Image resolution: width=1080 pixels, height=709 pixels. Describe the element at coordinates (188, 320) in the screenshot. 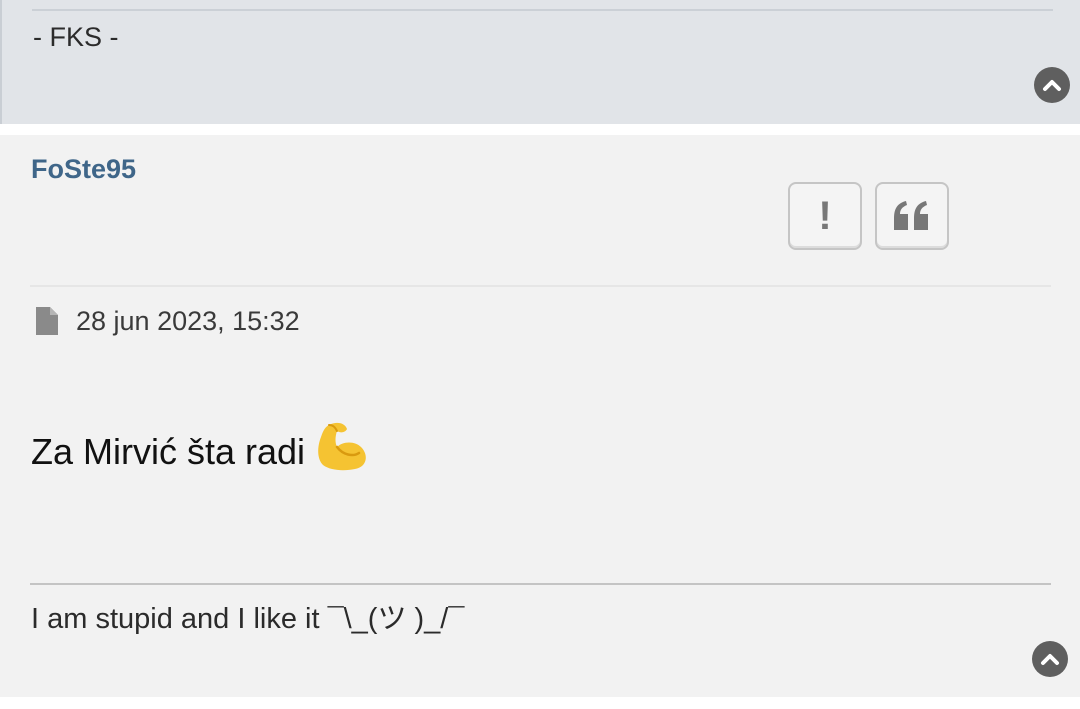

I see `post-date: 28 jun 2023, 15:32` at that location.